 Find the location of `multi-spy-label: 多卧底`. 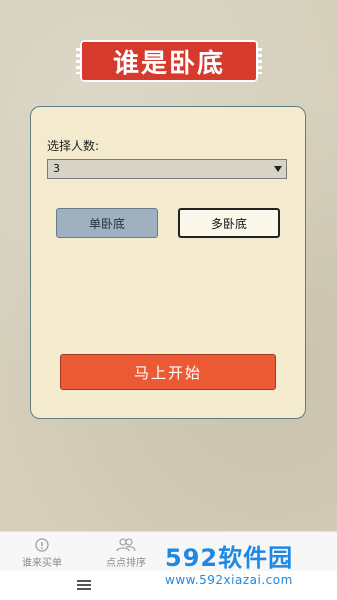

multi-spy-label: 多卧底 is located at coordinates (228, 223).